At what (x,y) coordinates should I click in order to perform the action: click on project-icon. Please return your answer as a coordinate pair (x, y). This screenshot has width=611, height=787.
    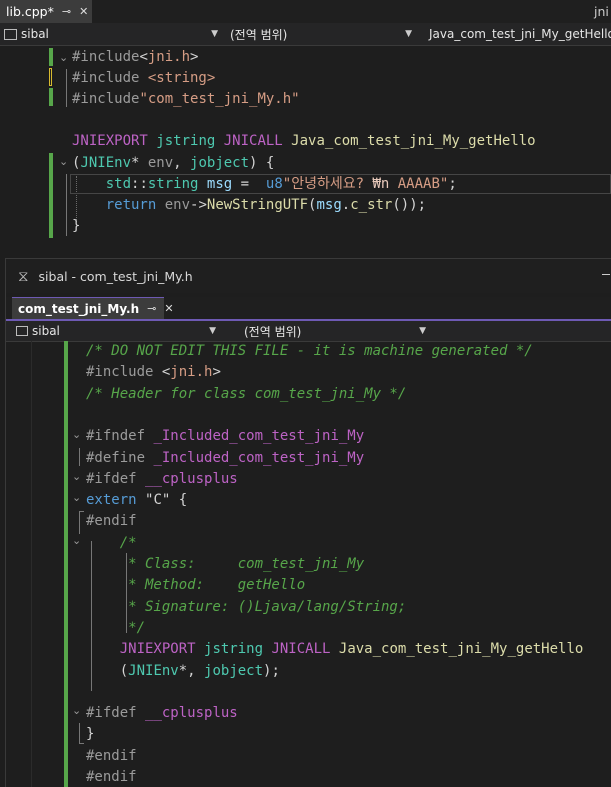
    Looking at the image, I should click on (10, 34).